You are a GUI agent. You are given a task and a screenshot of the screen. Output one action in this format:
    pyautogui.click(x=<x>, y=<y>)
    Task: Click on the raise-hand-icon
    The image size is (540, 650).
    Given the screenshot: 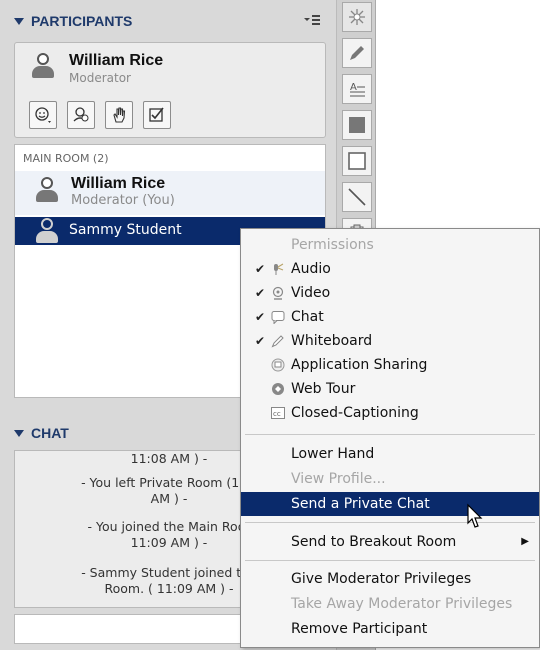 What is the action you would take?
    pyautogui.click(x=119, y=115)
    